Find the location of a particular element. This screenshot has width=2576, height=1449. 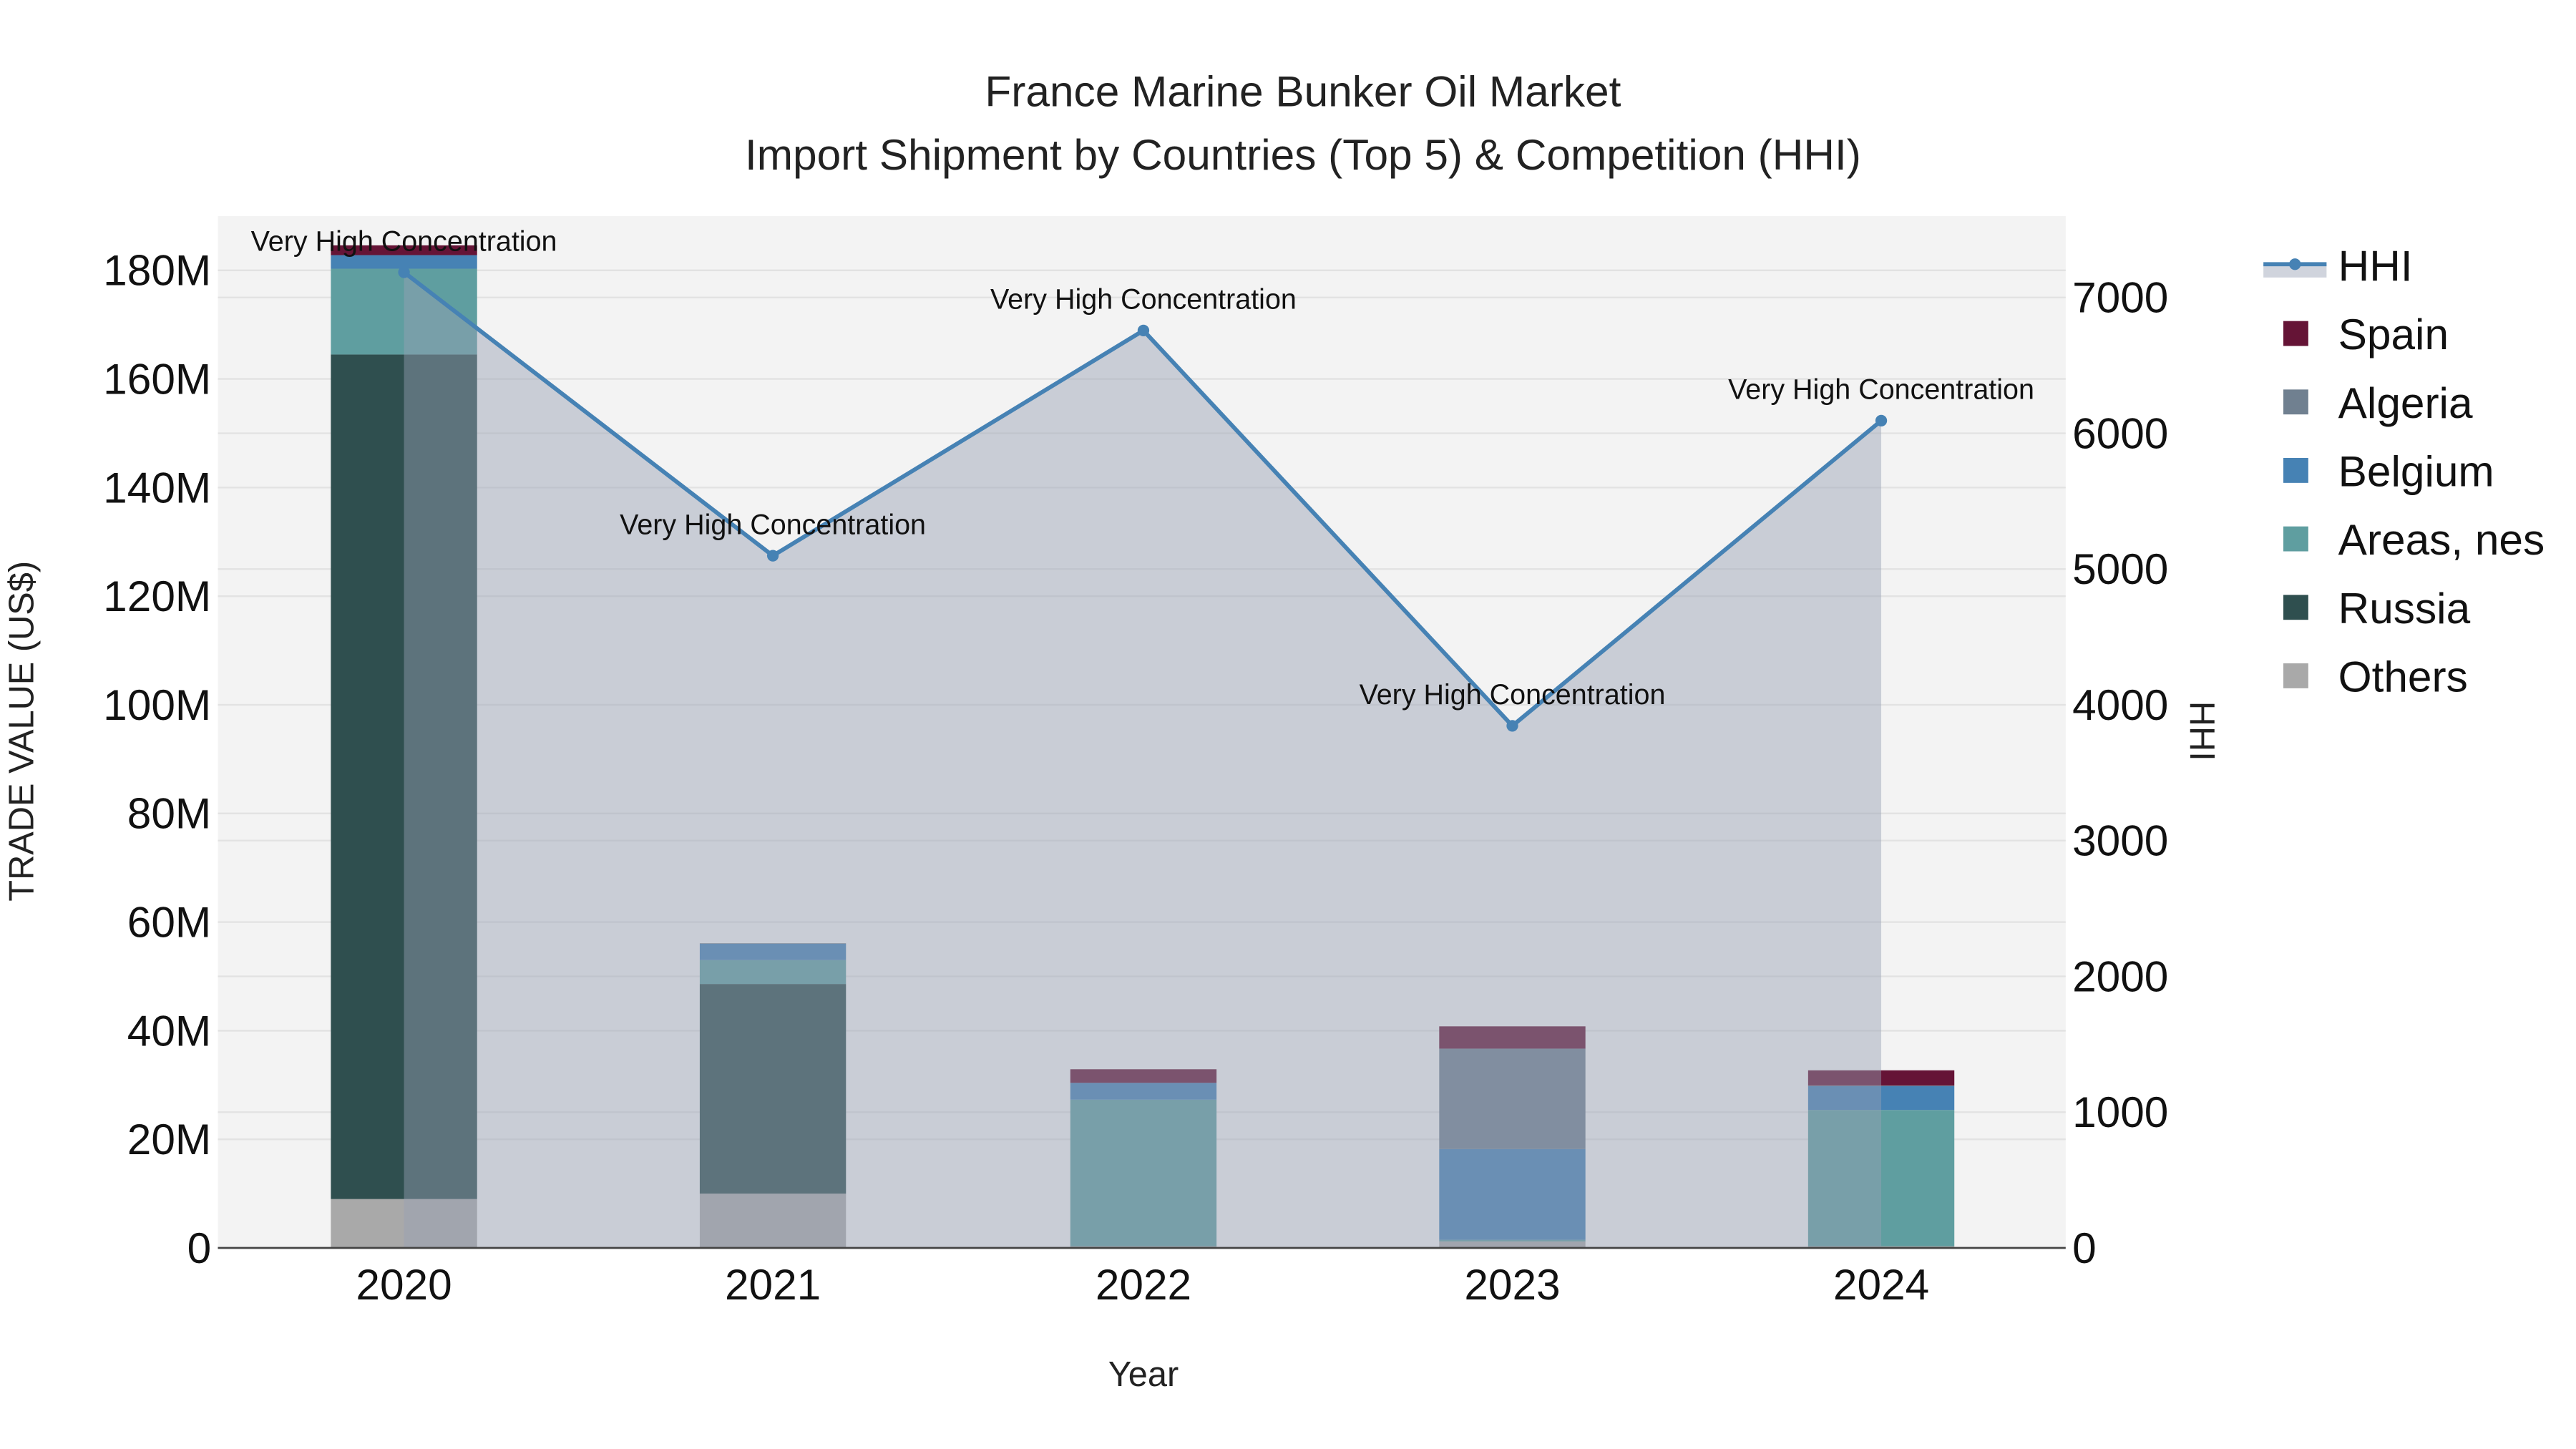

hhi-annotation-2022: Very High Concentration is located at coordinates (1143, 300).